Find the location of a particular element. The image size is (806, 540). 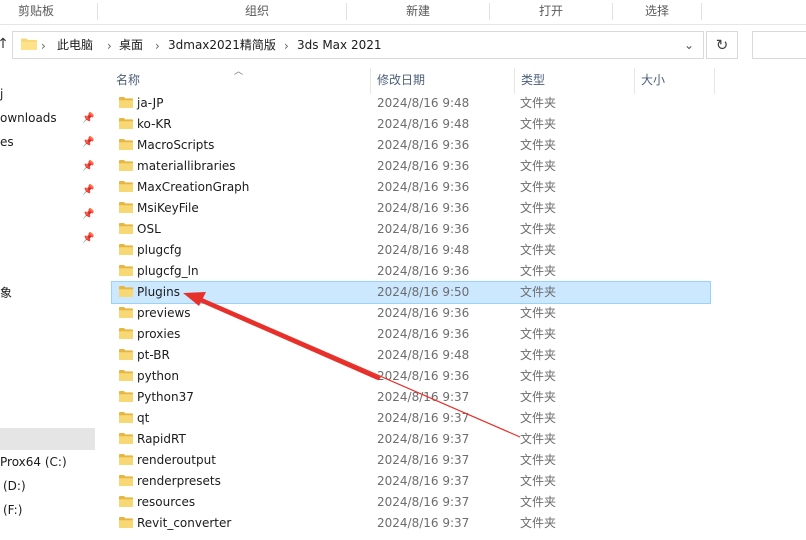

file-row: proxies 2024/8/16 9:36 文件夹 is located at coordinates (411, 334).